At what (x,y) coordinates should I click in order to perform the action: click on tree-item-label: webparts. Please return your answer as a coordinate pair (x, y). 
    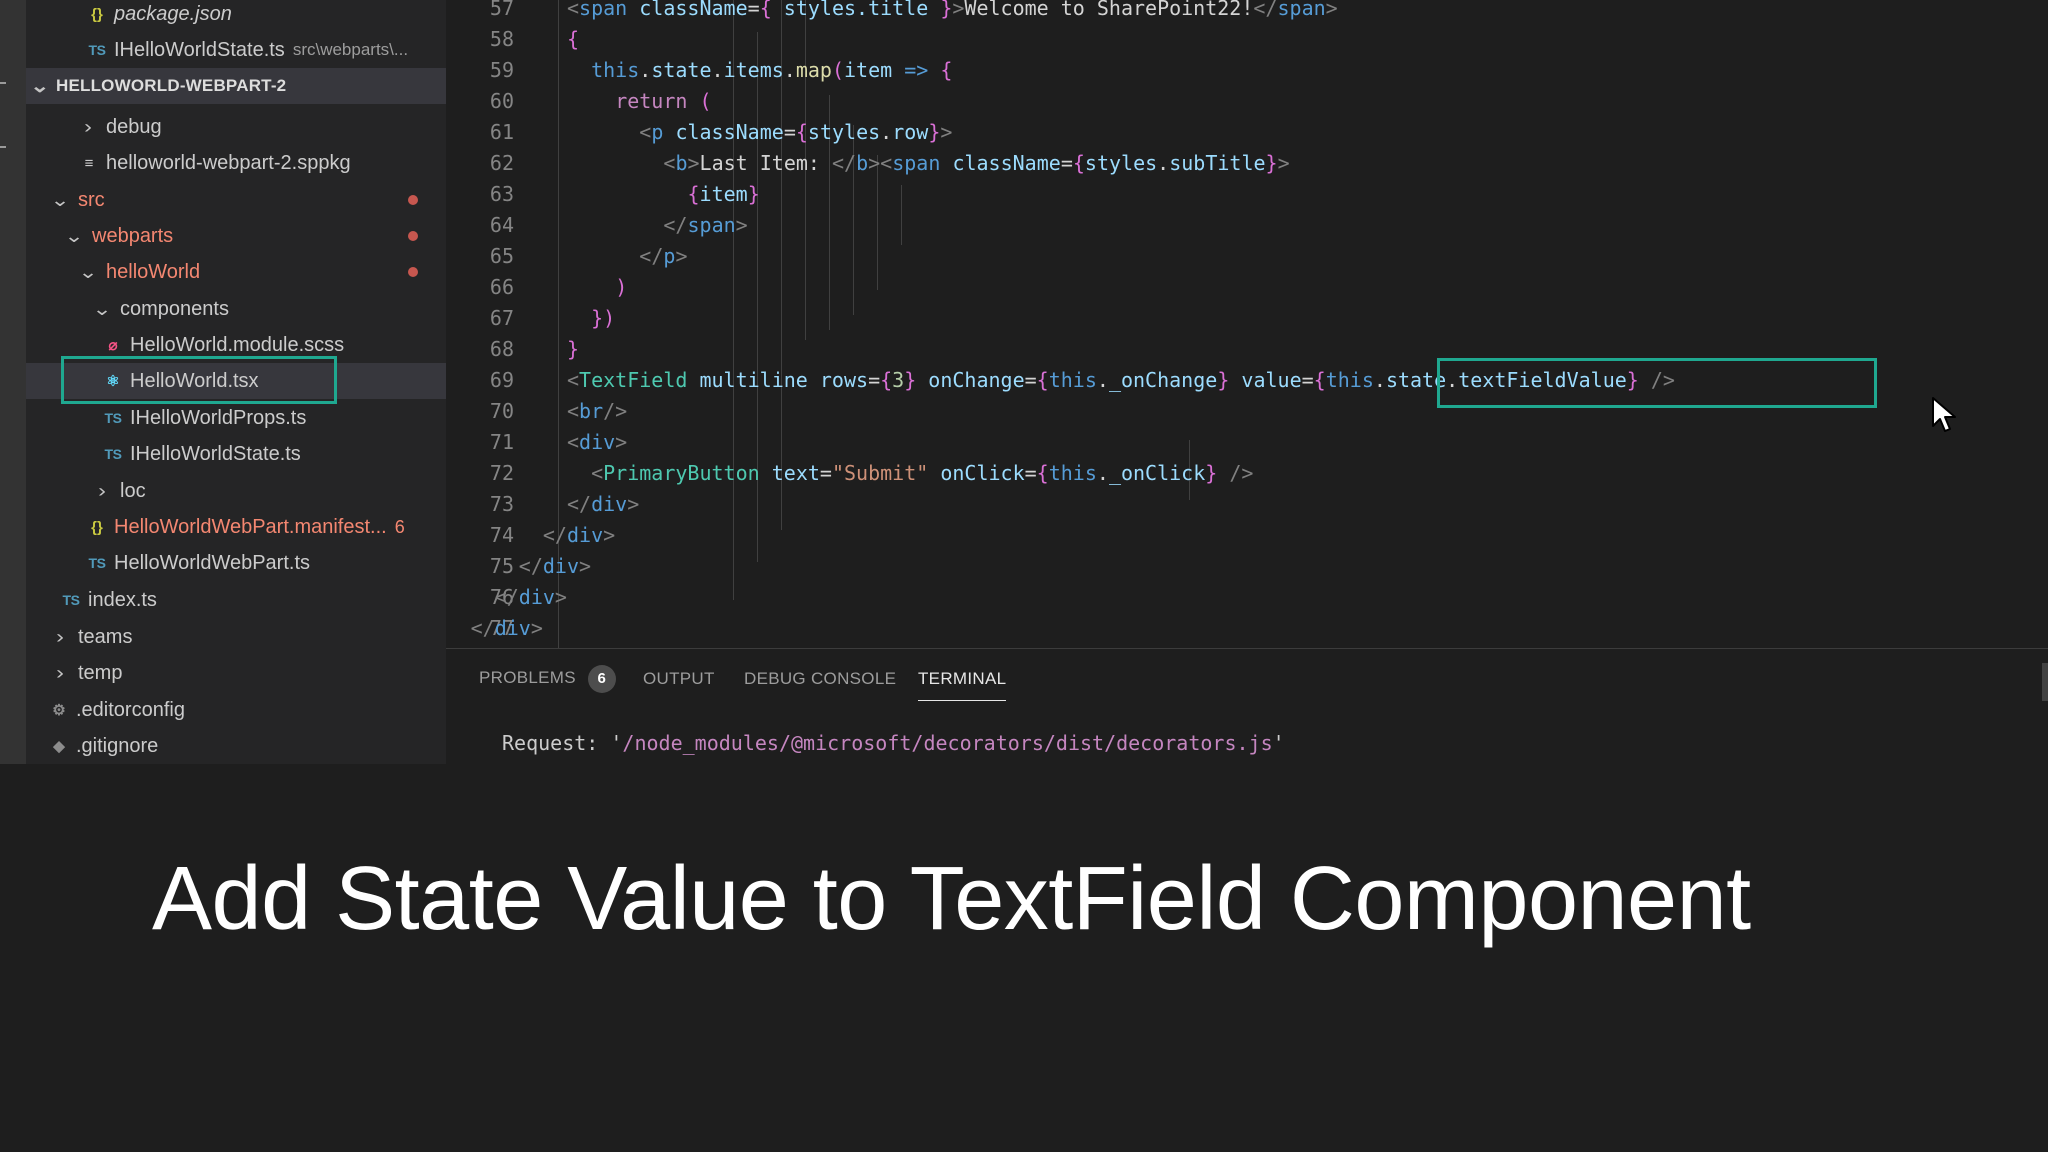
    Looking at the image, I should click on (133, 235).